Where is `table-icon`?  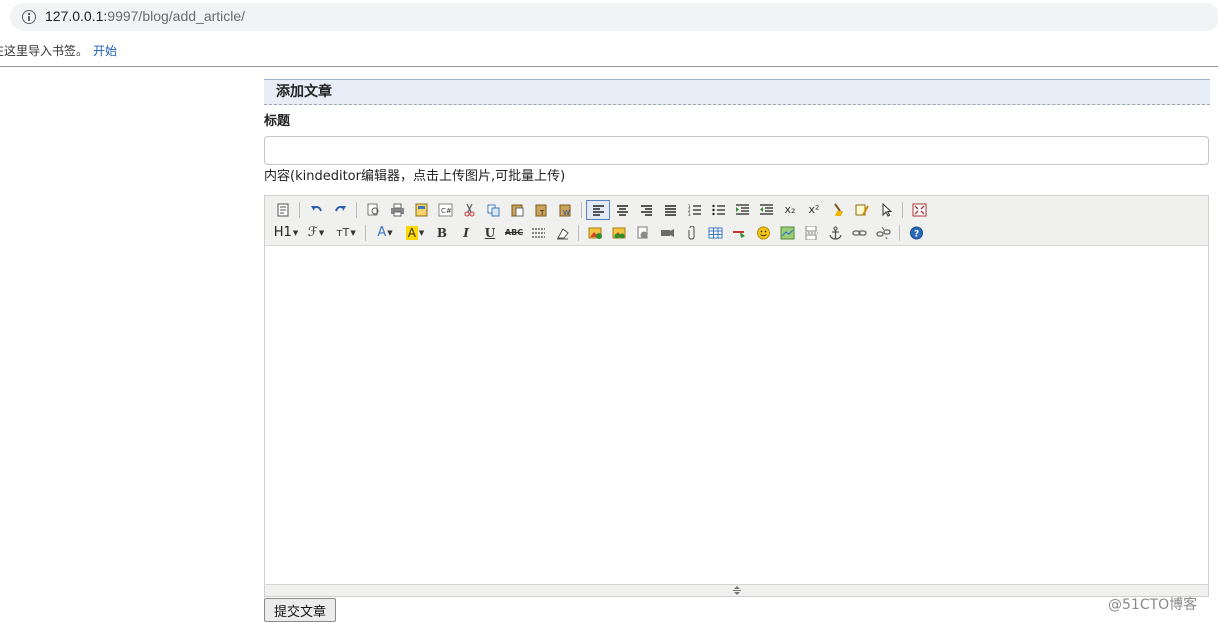
table-icon is located at coordinates (715, 233).